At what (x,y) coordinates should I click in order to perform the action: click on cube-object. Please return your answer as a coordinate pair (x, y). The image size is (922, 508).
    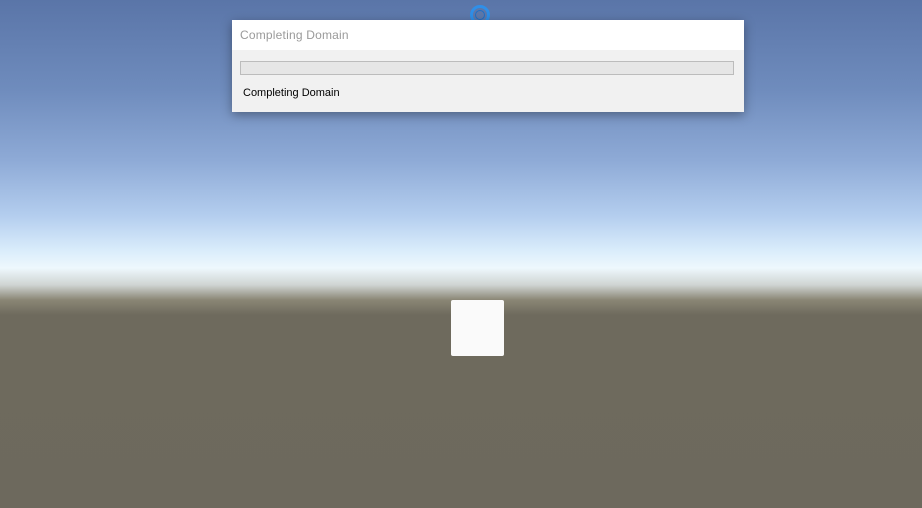
    Looking at the image, I should click on (477, 328).